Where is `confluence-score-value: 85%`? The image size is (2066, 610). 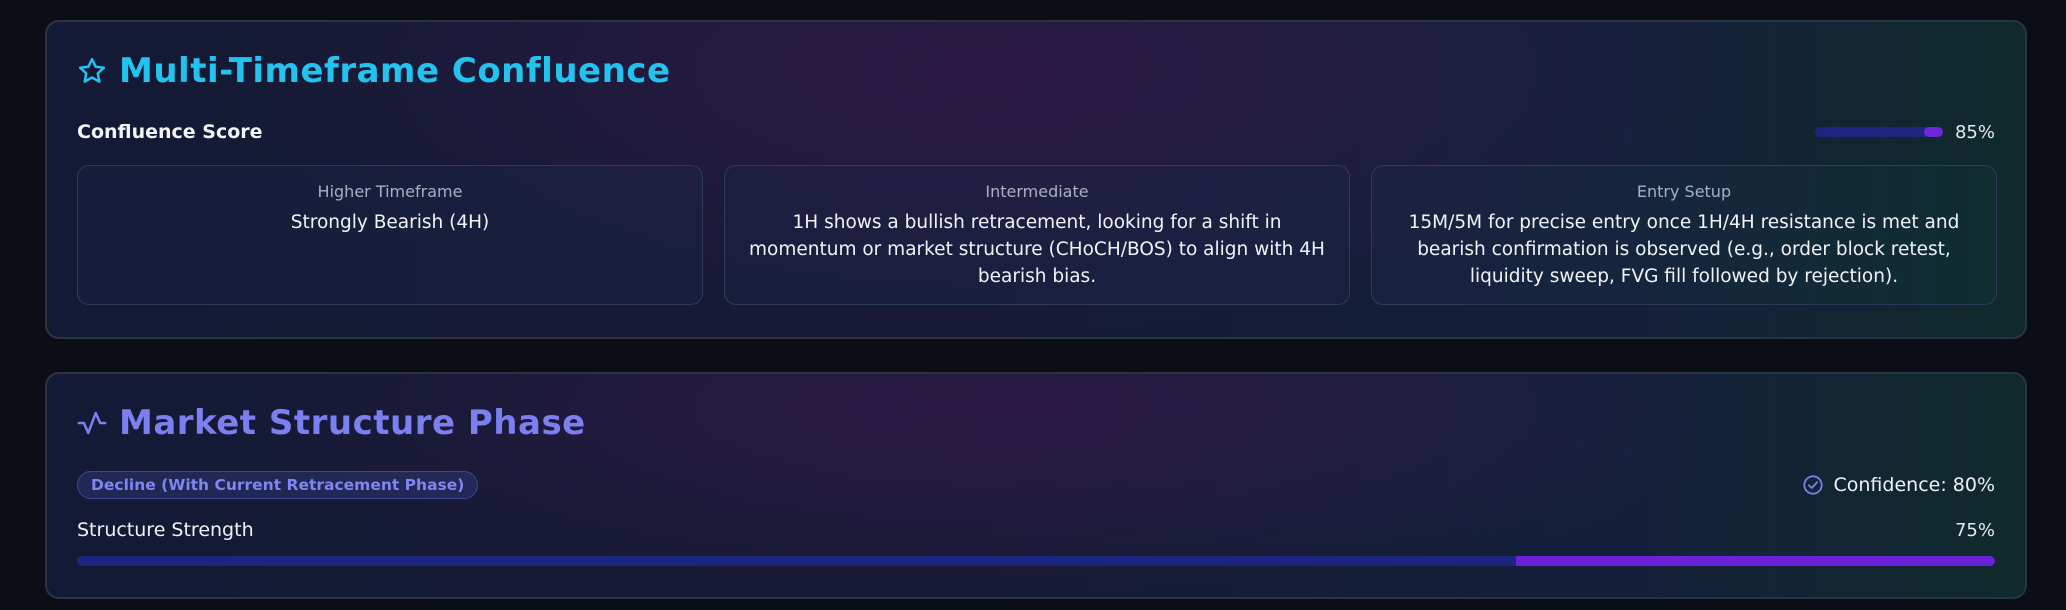
confluence-score-value: 85% is located at coordinates (1974, 132).